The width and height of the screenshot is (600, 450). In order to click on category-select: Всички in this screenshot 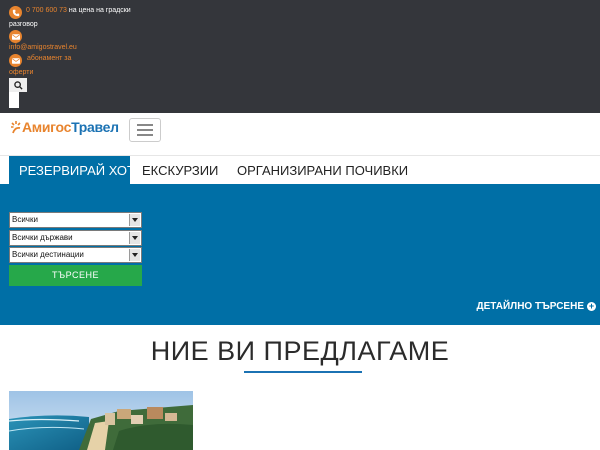, I will do `click(75, 220)`.